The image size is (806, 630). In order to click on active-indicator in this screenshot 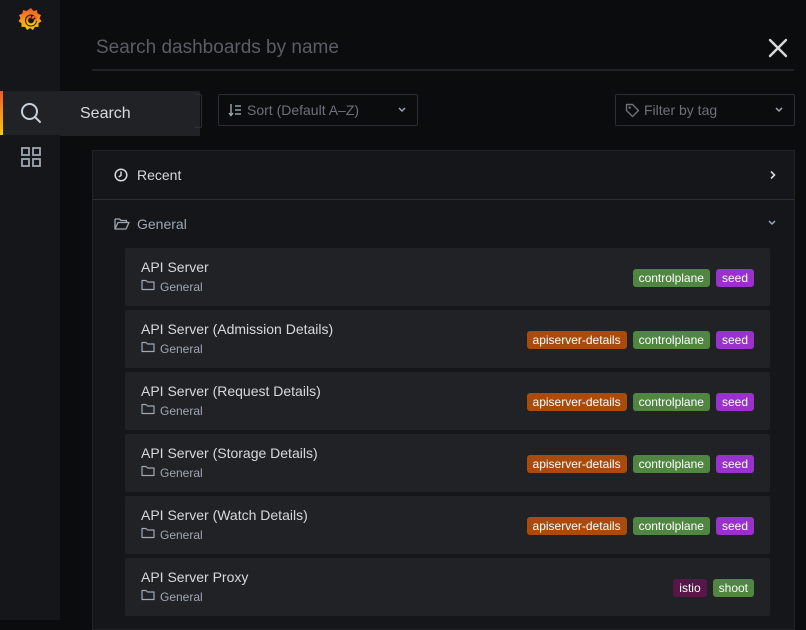, I will do `click(1, 113)`.